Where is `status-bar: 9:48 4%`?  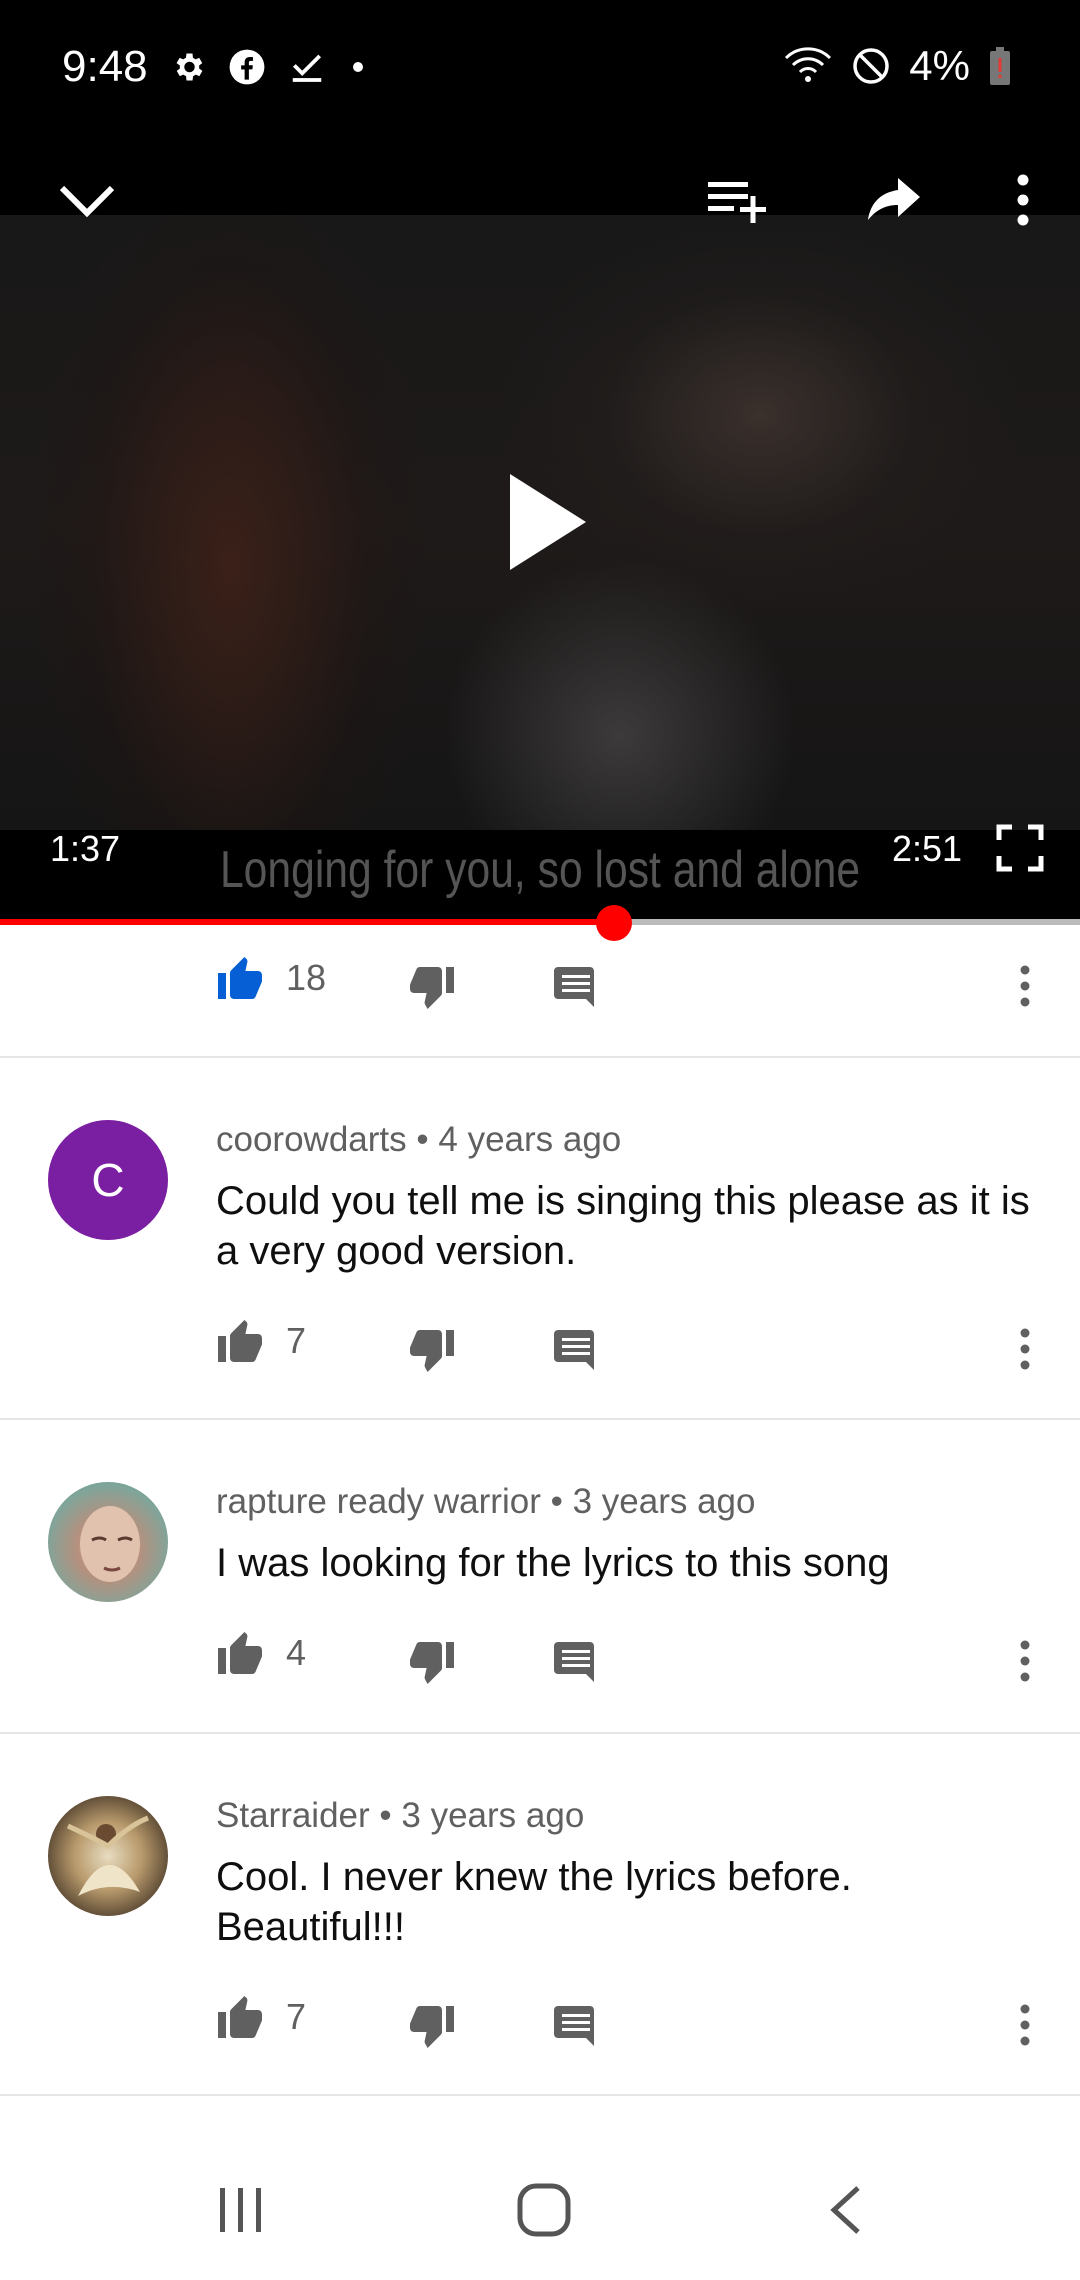
status-bar: 9:48 4% is located at coordinates (540, 70).